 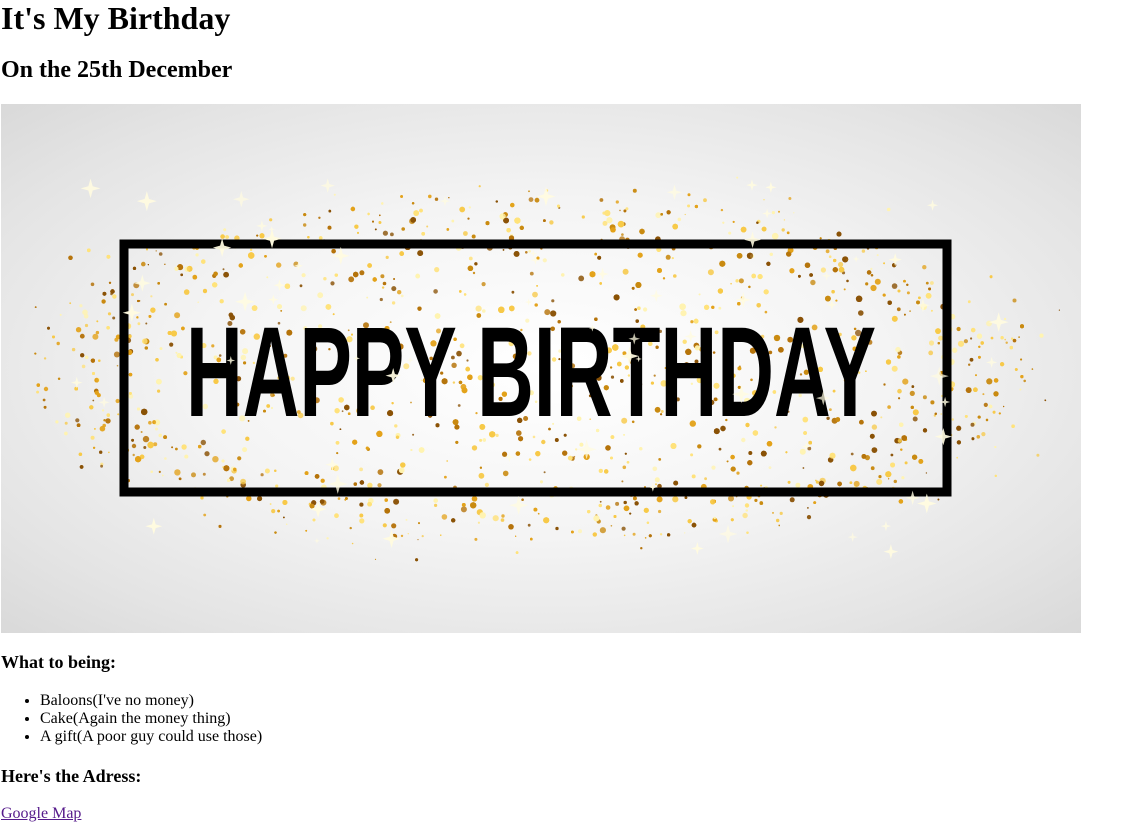 I want to click on list-item: Cake(Again the money thing), so click(x=151, y=719).